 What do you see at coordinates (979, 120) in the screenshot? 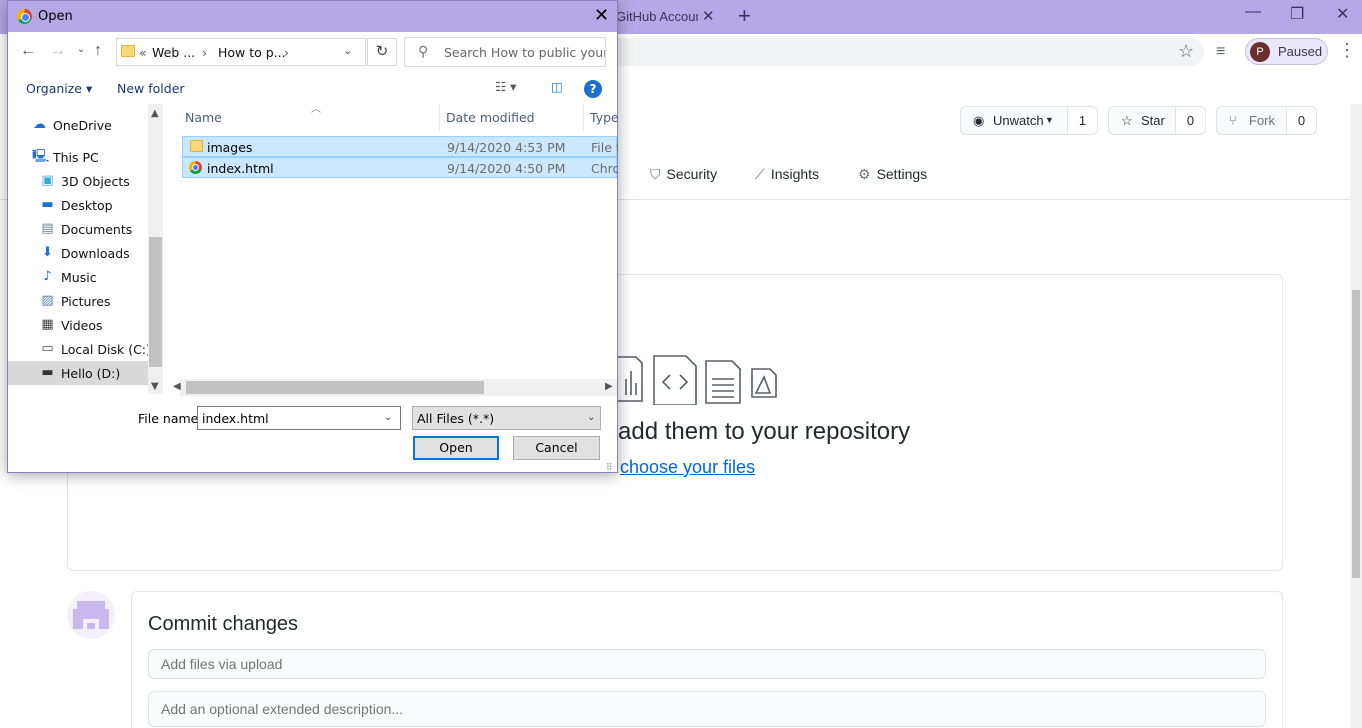
I see `eye-icon: ◉` at bounding box center [979, 120].